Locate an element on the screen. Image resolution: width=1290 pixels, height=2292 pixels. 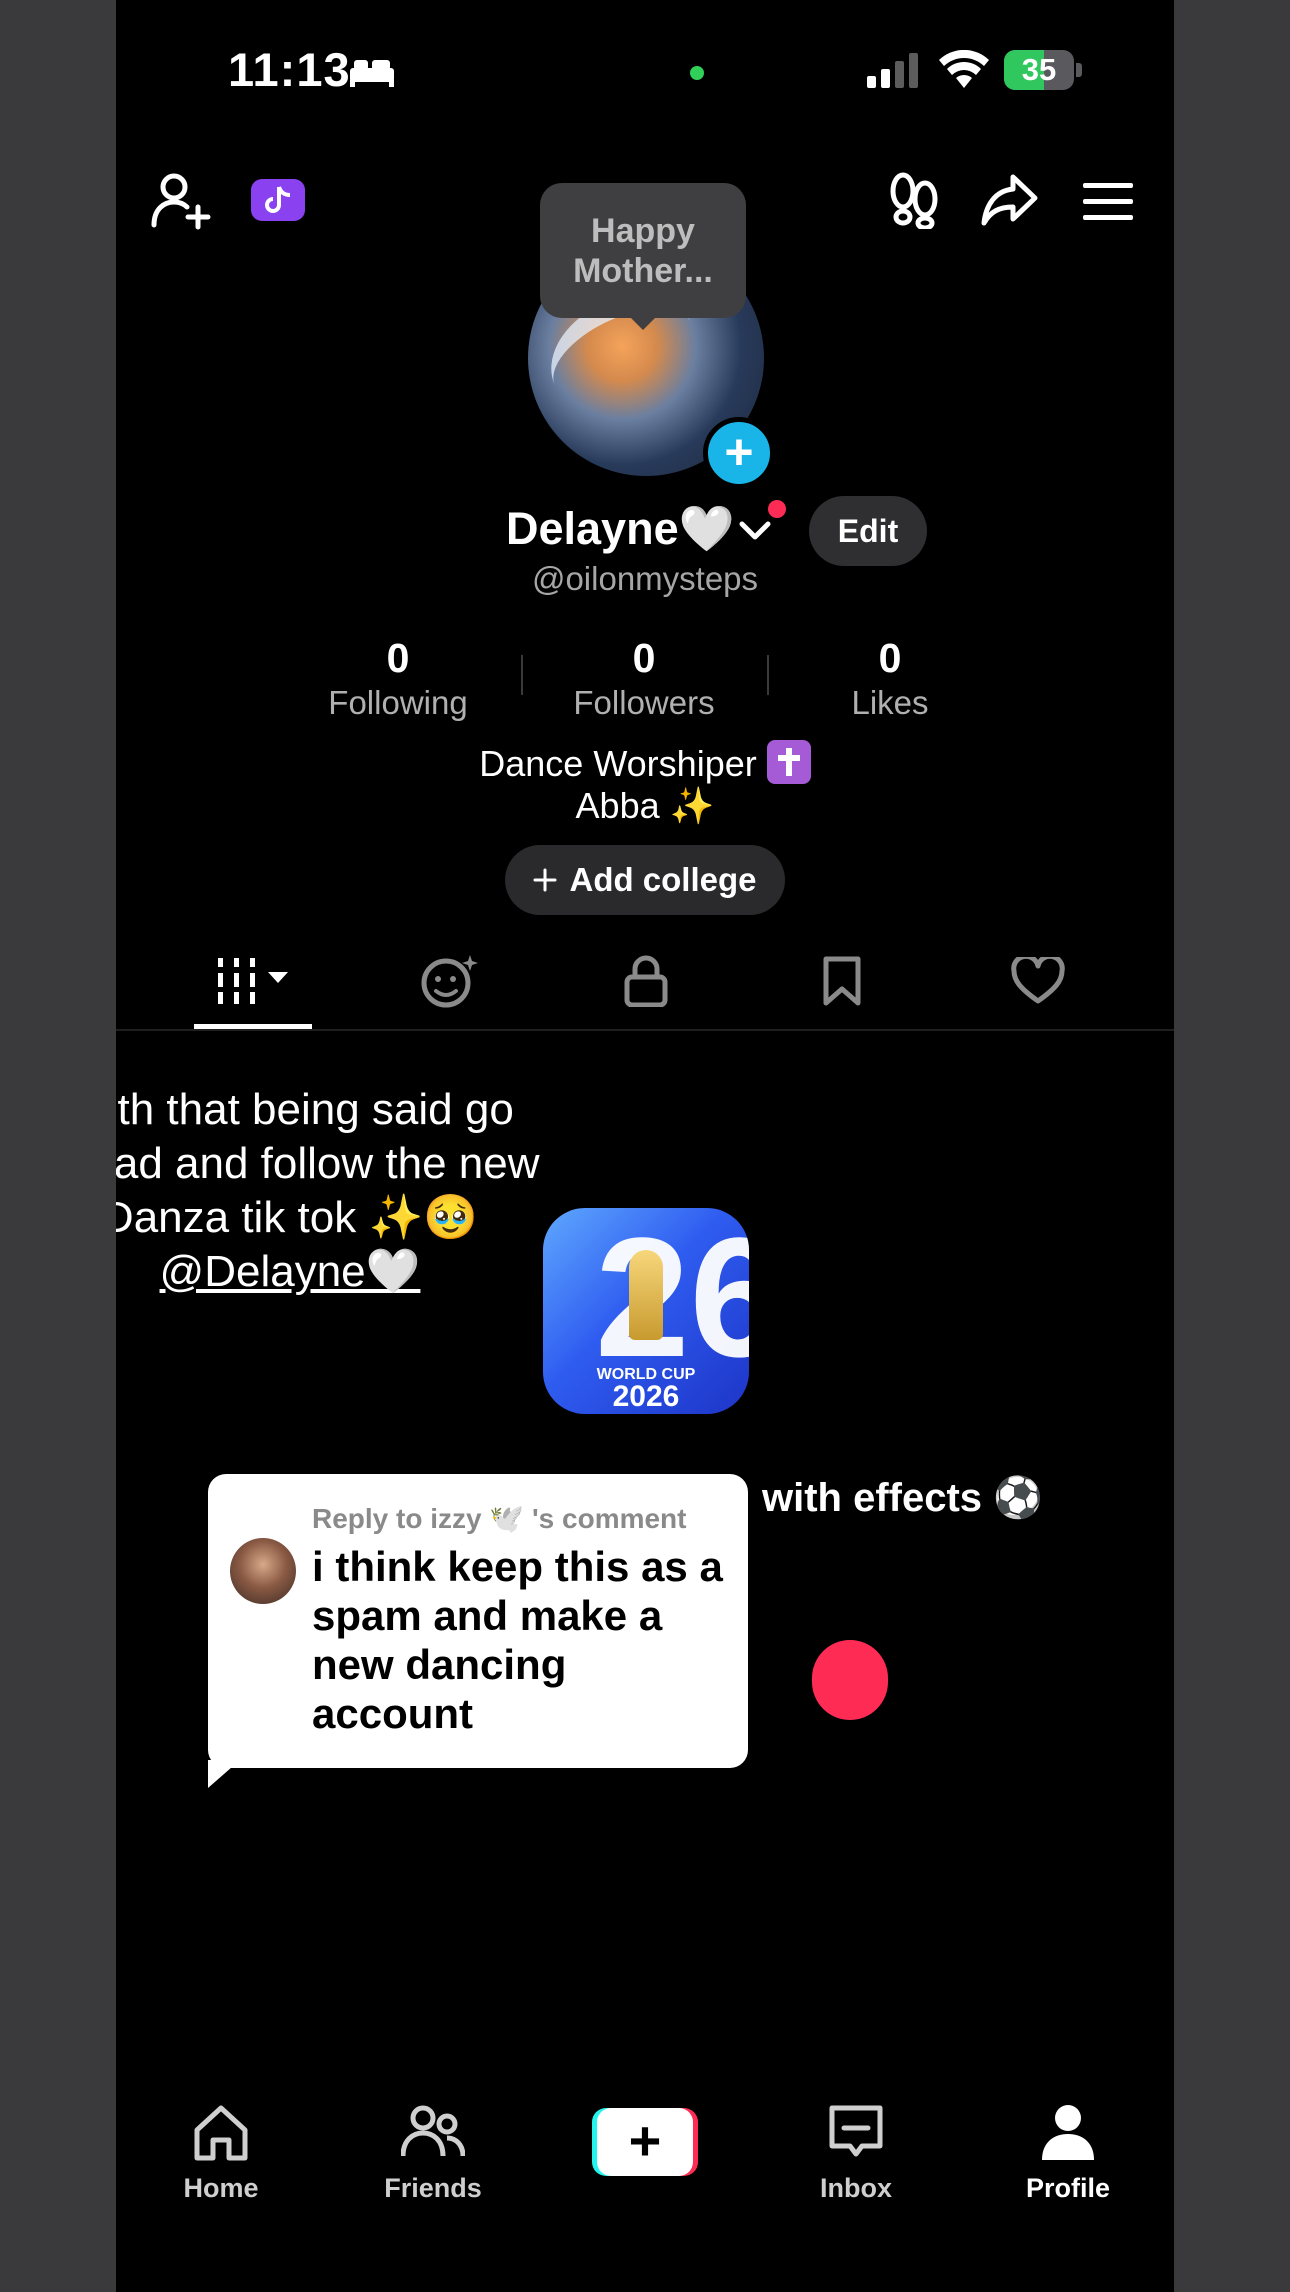
profile-bio: Dance Worshiper Abba ✨ is located at coordinates (645, 783).